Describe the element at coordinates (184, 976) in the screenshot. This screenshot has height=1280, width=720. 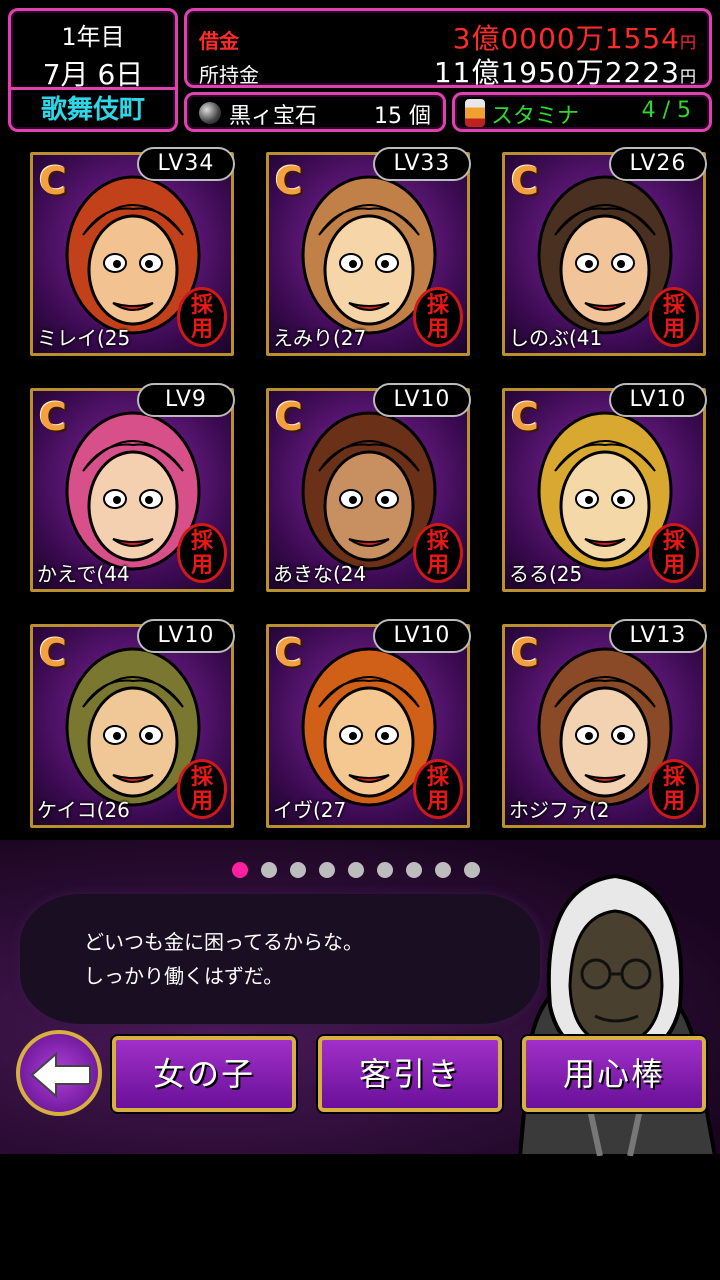
I see `dialogue-line-2: しっかり働くはずだ。` at that location.